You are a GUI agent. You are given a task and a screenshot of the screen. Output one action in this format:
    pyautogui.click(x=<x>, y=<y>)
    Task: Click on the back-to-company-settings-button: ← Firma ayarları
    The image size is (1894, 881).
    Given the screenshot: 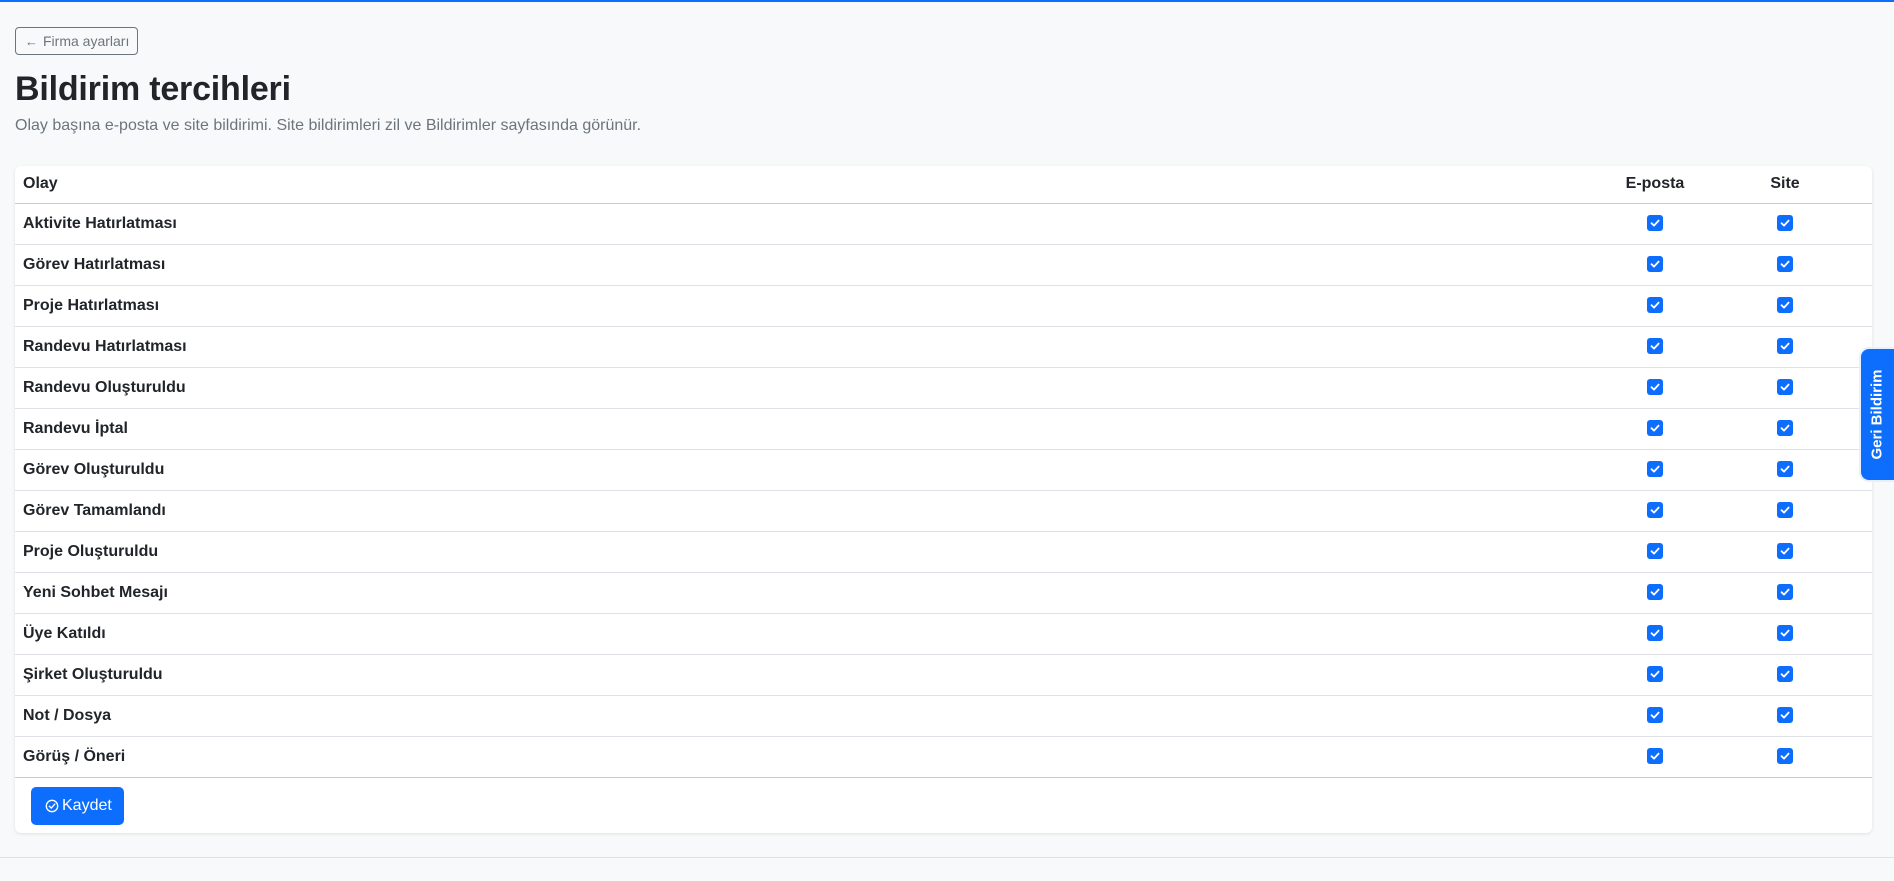 What is the action you would take?
    pyautogui.click(x=77, y=41)
    